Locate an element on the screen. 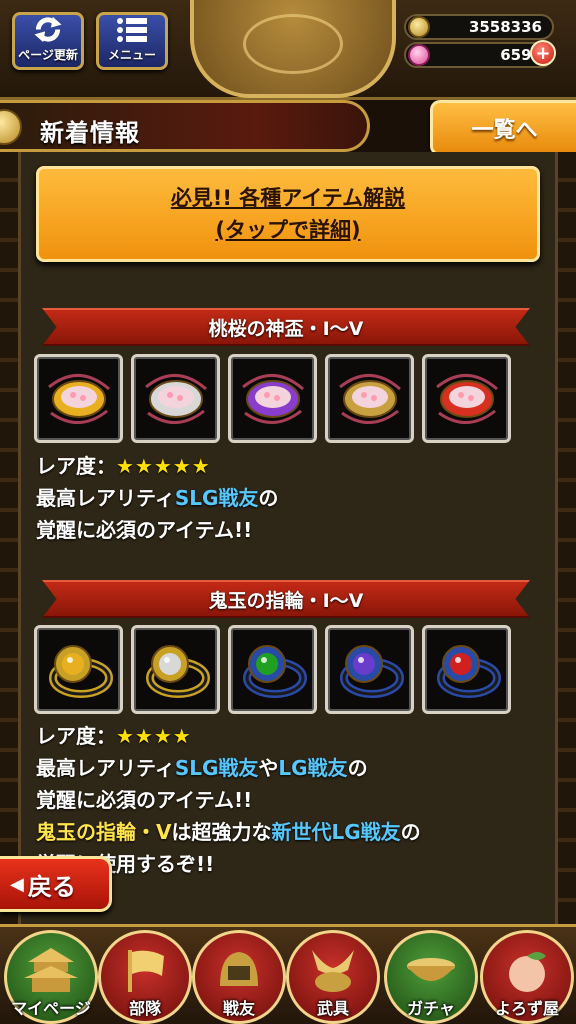 Image resolution: width=576 pixels, height=1024 pixels. nav-item: マイページ is located at coordinates (51, 977).